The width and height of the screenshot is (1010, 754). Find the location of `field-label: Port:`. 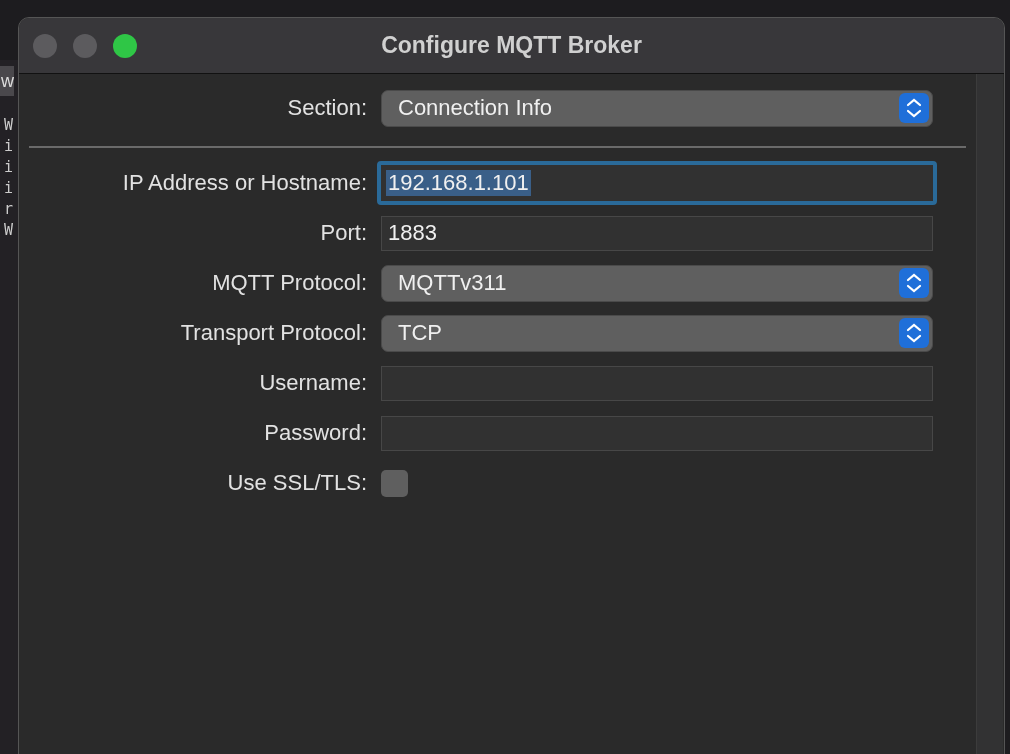

field-label: Port: is located at coordinates (343, 233).